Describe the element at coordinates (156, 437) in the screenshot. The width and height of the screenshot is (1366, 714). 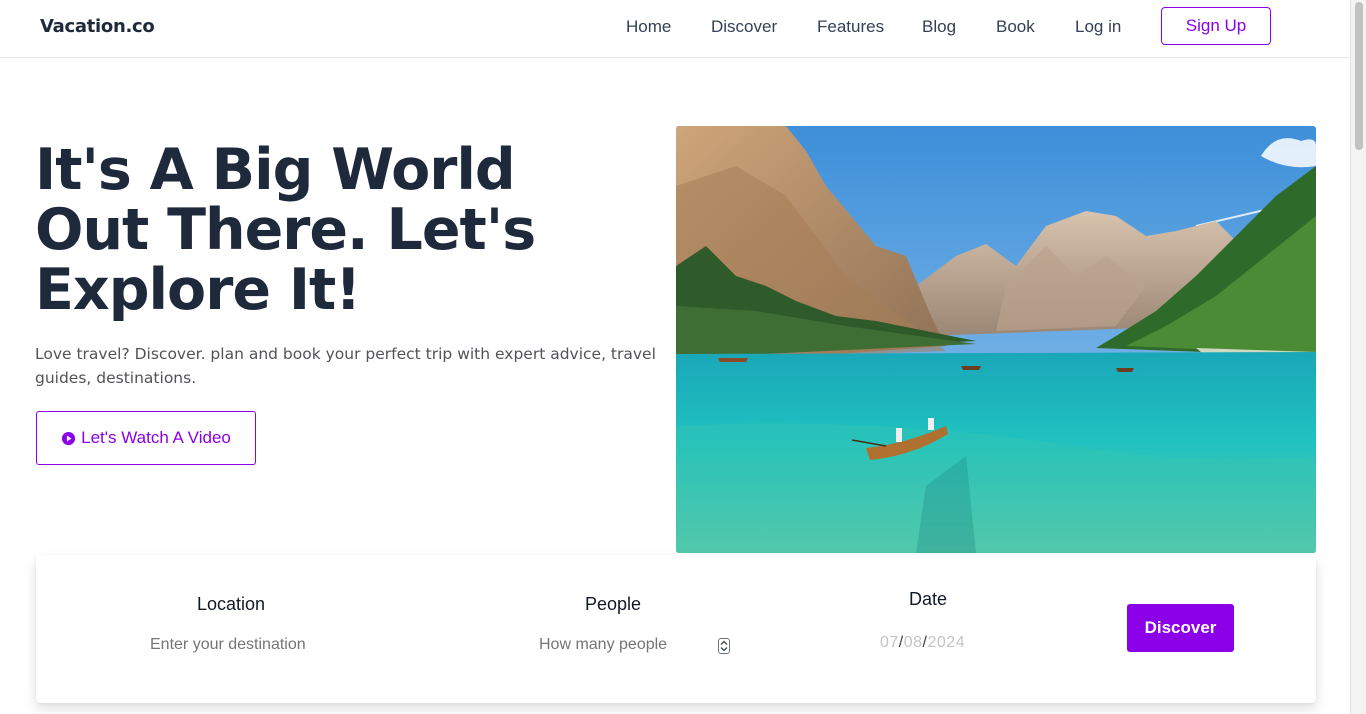
I see `watch-video-label: Let's Watch A Video` at that location.